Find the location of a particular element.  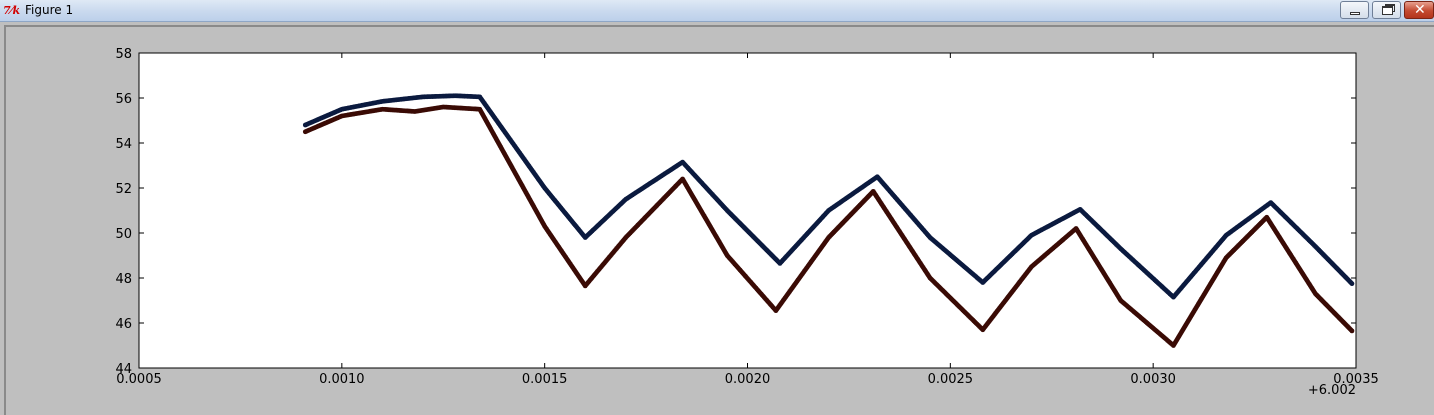

y-tick-label: 52 is located at coordinates (123, 189).